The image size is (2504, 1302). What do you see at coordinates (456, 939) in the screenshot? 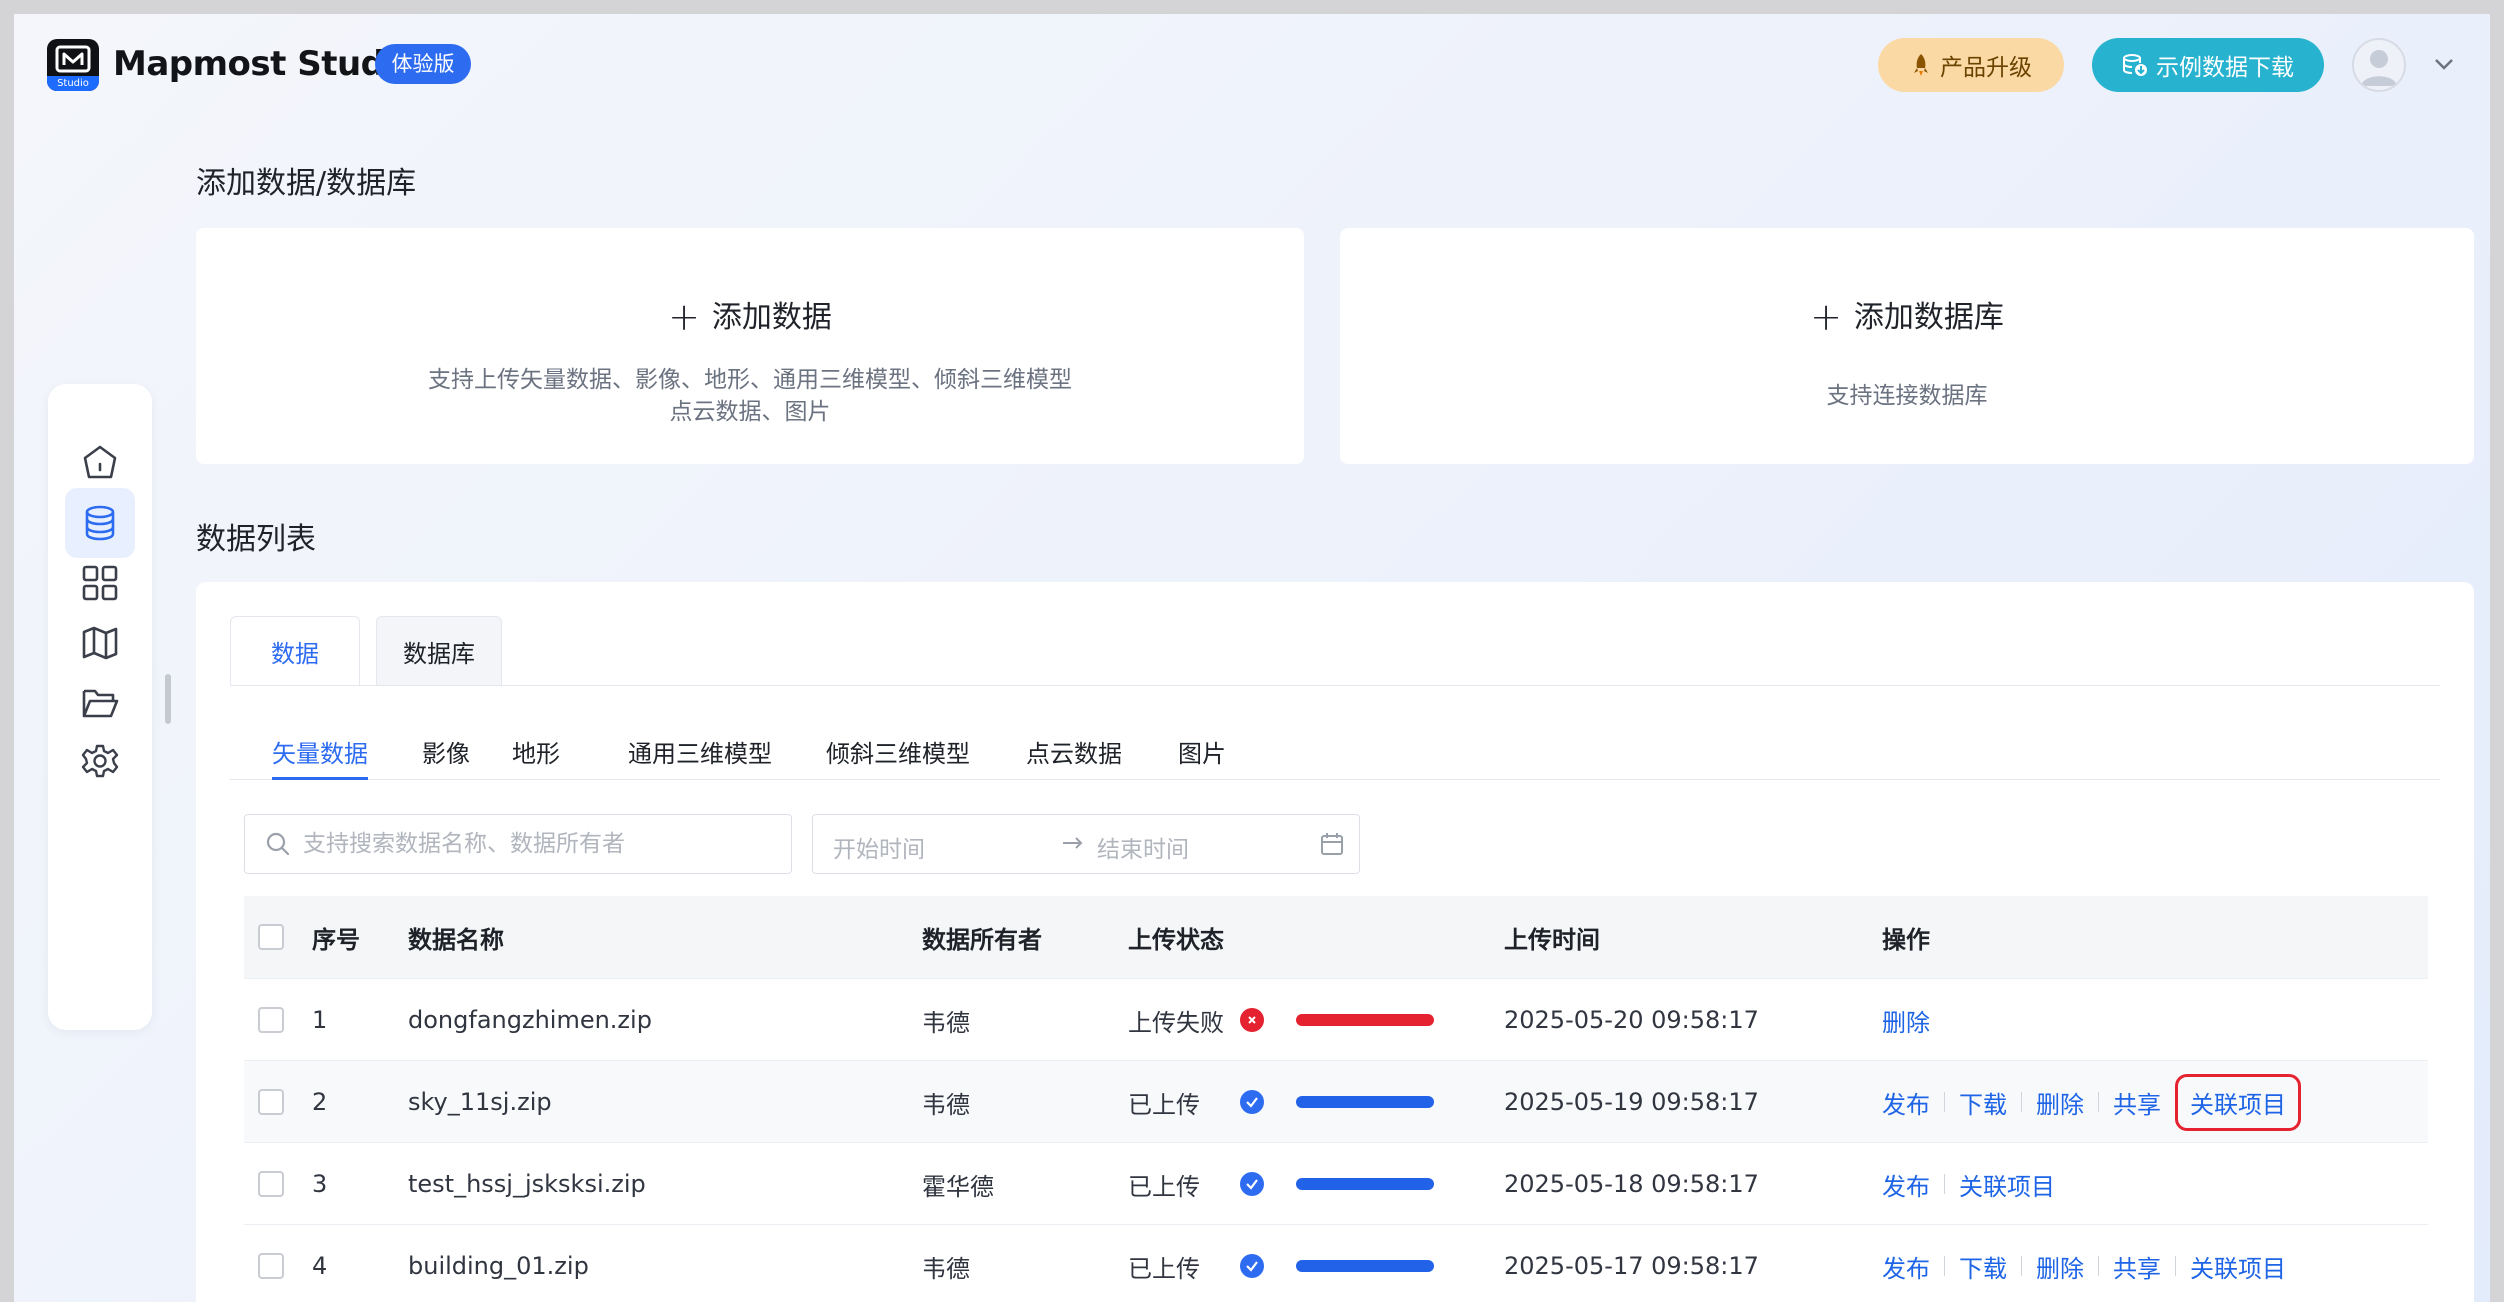
I see `col-name: 数据名称` at bounding box center [456, 939].